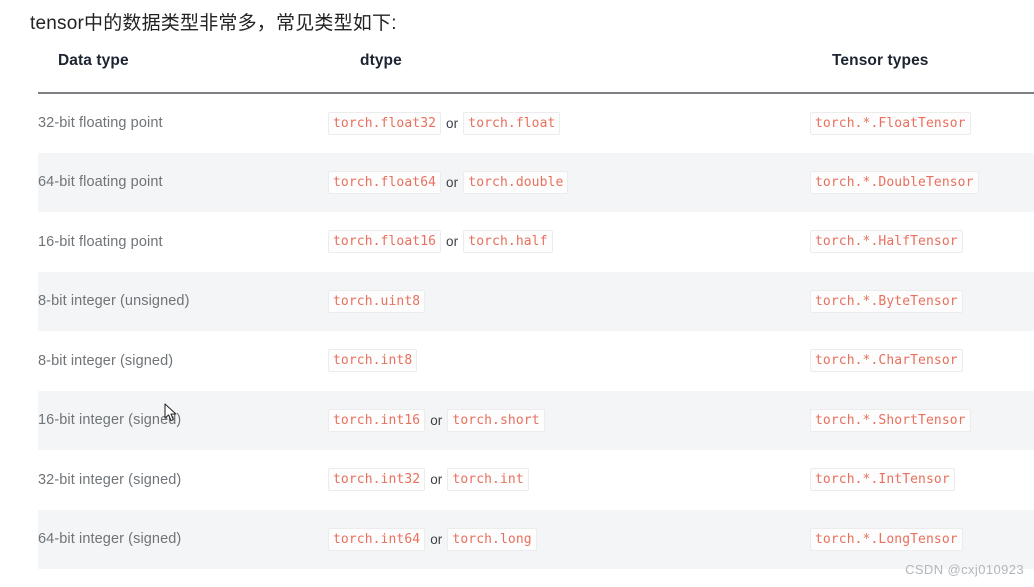 The height and width of the screenshot is (587, 1034). I want to click on cell-data-type: 32-bit integer (signed), so click(110, 479).